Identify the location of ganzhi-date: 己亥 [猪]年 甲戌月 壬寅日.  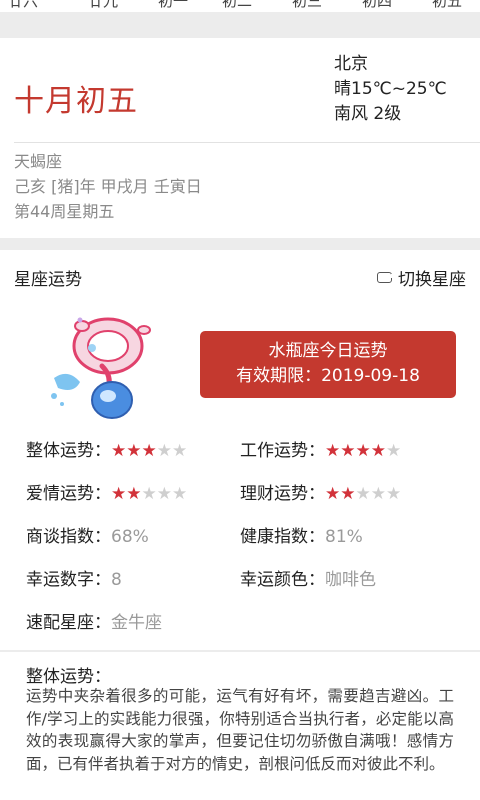
(108, 186).